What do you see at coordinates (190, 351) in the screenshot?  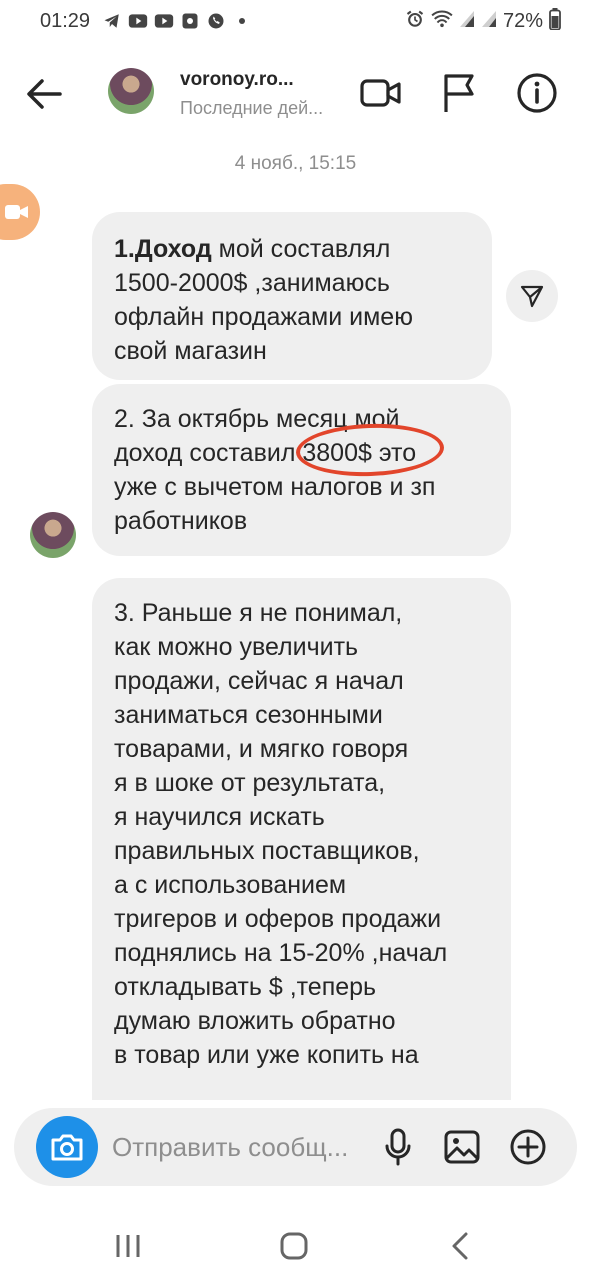 I see `message-line: свой магазин` at bounding box center [190, 351].